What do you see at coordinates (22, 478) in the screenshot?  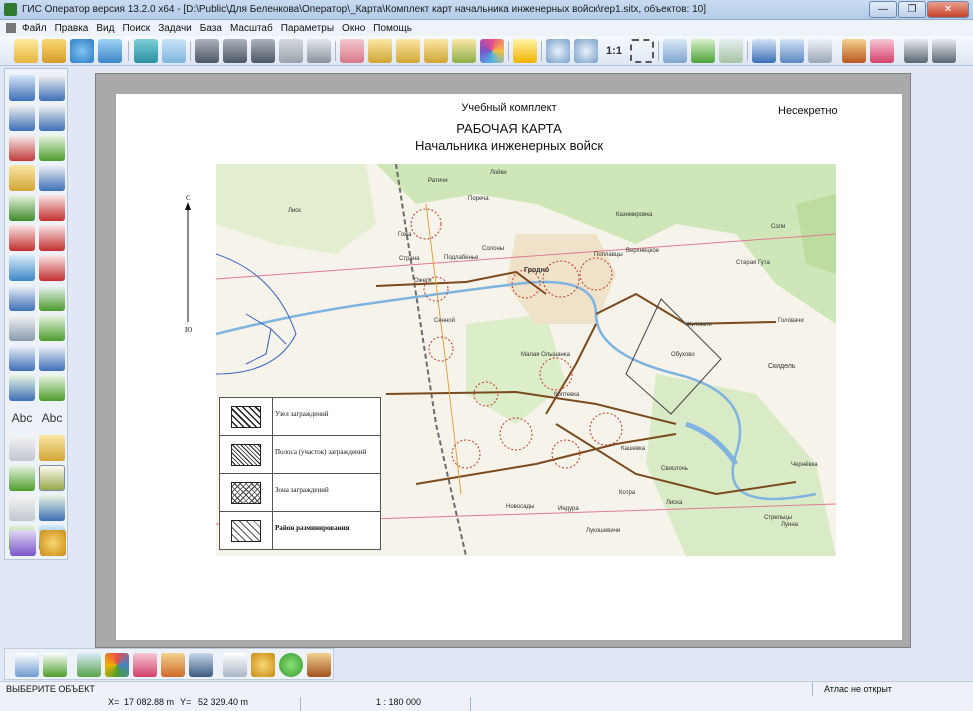 I see `arrows-right-icon` at bounding box center [22, 478].